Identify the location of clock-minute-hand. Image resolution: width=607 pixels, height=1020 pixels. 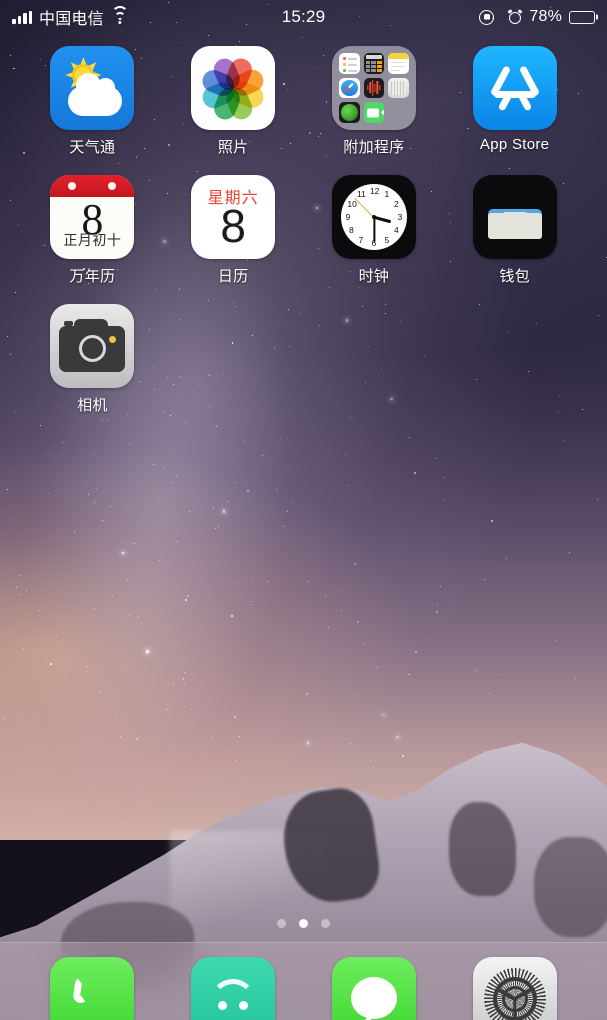
(374, 229).